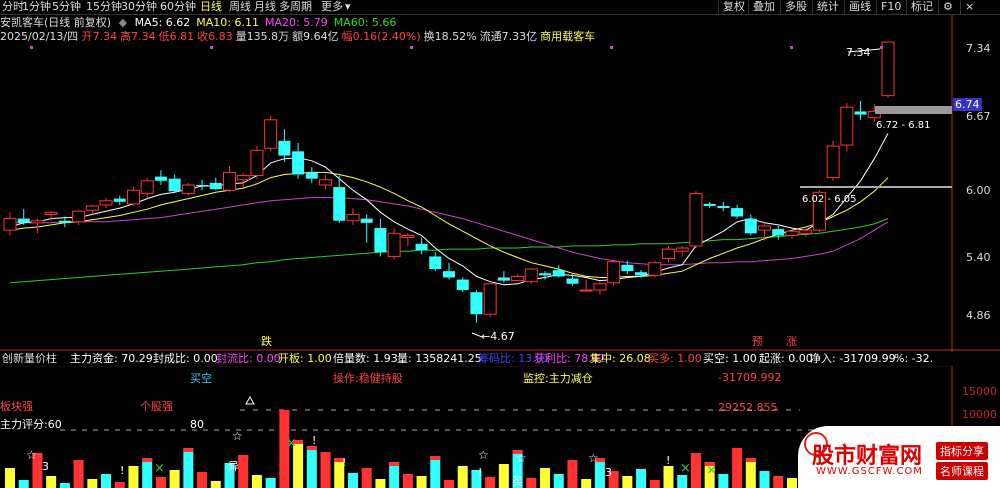 The width and height of the screenshot is (1000, 488). Describe the element at coordinates (250, 400) in the screenshot. I see `triangle-icon` at that location.